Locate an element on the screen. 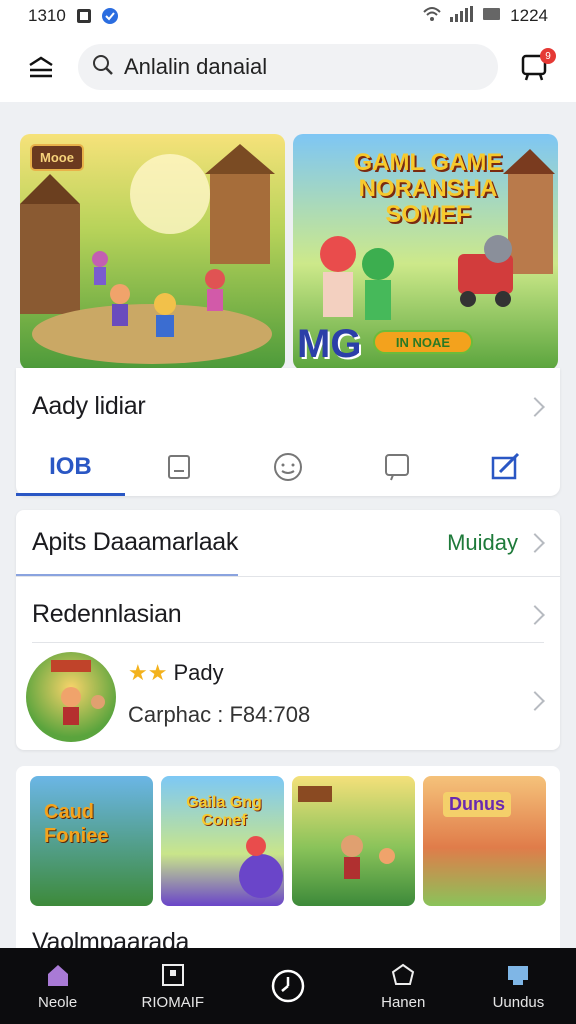 Image resolution: width=576 pixels, height=1024 pixels. star-icon: ★★ is located at coordinates (148, 672).